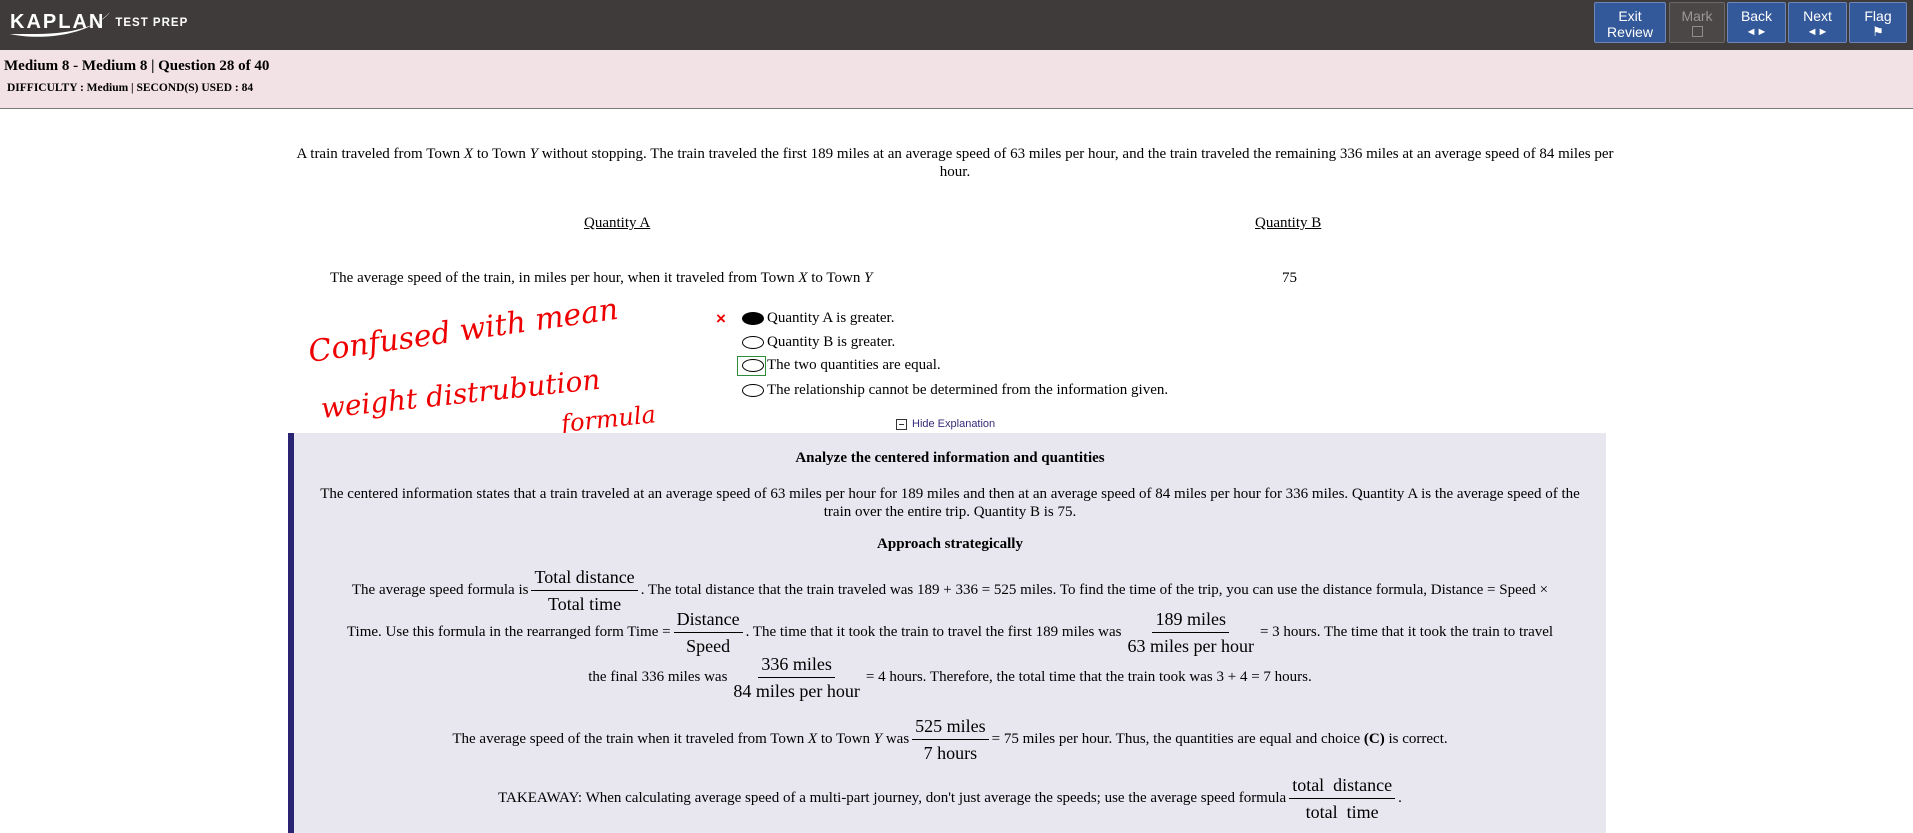  I want to click on mark-button: Mark, so click(1697, 22).